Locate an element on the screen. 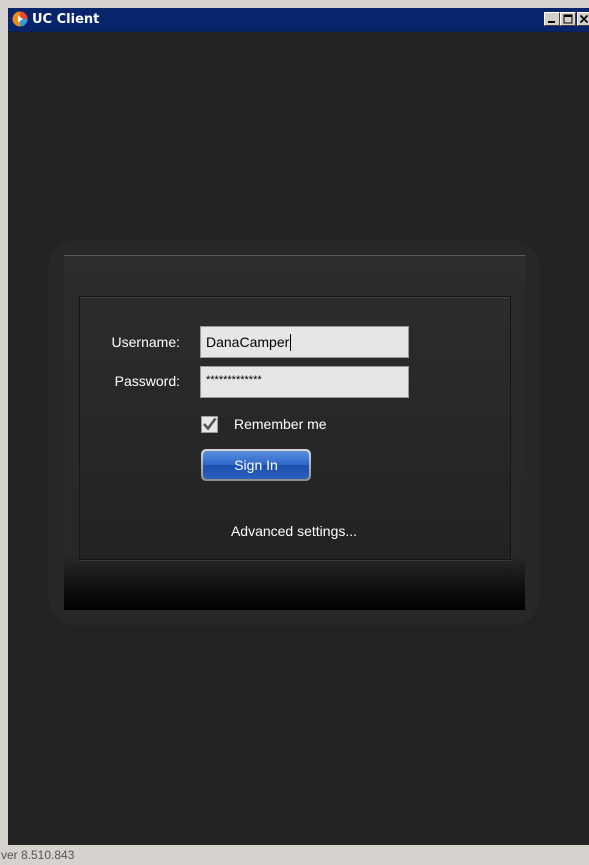  remember-me-checkbox is located at coordinates (209, 424).